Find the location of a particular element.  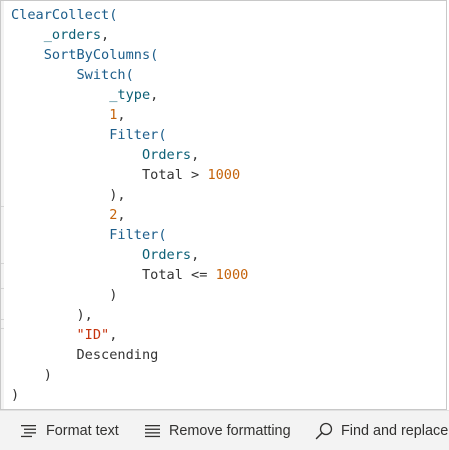

code-line: _type, is located at coordinates (84, 95).